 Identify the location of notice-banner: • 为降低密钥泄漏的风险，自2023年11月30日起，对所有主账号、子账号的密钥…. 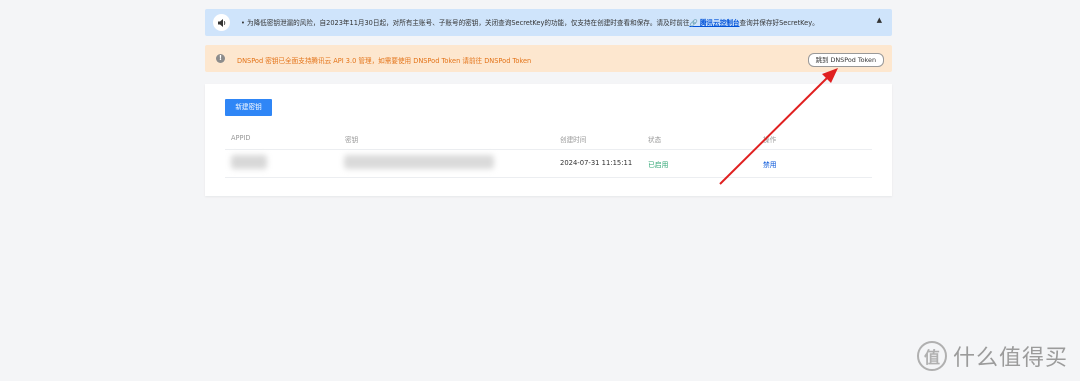
(548, 22).